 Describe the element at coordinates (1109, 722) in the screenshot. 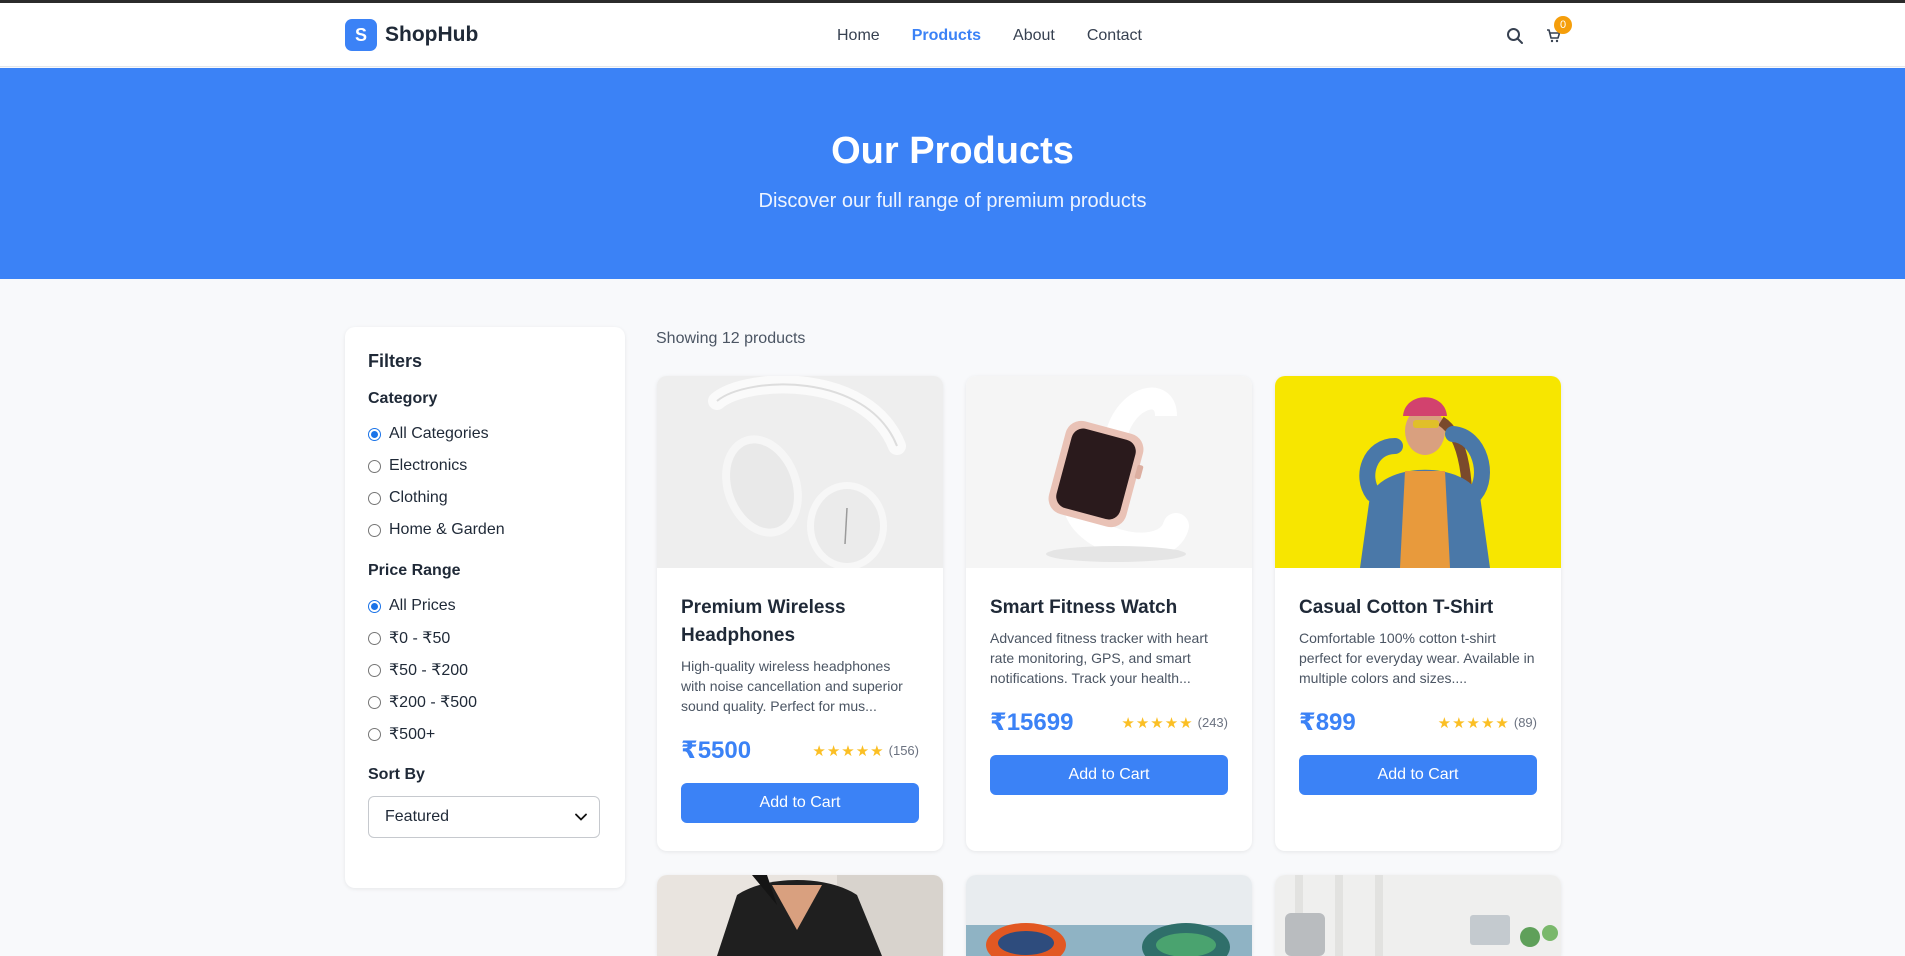

I see `price-row: ₹15699 ★★★★★ (243)` at that location.